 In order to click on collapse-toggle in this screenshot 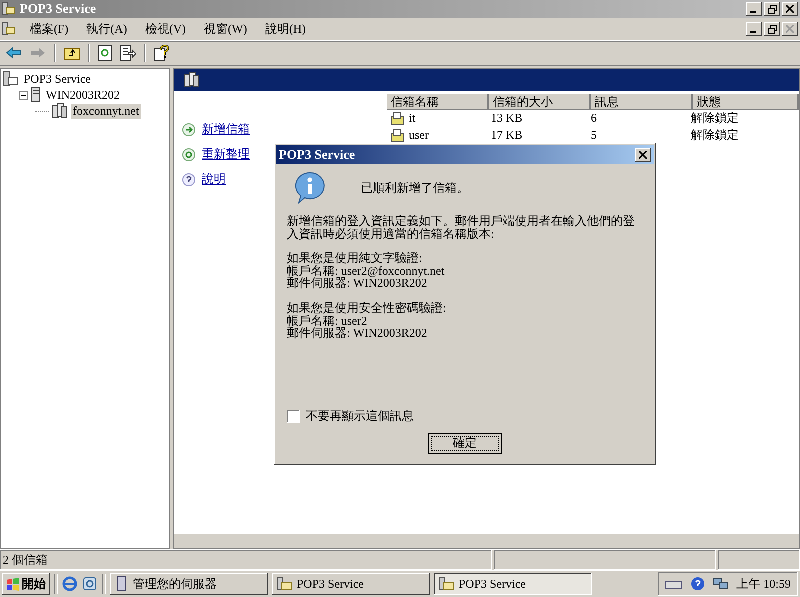, I will do `click(23, 95)`.